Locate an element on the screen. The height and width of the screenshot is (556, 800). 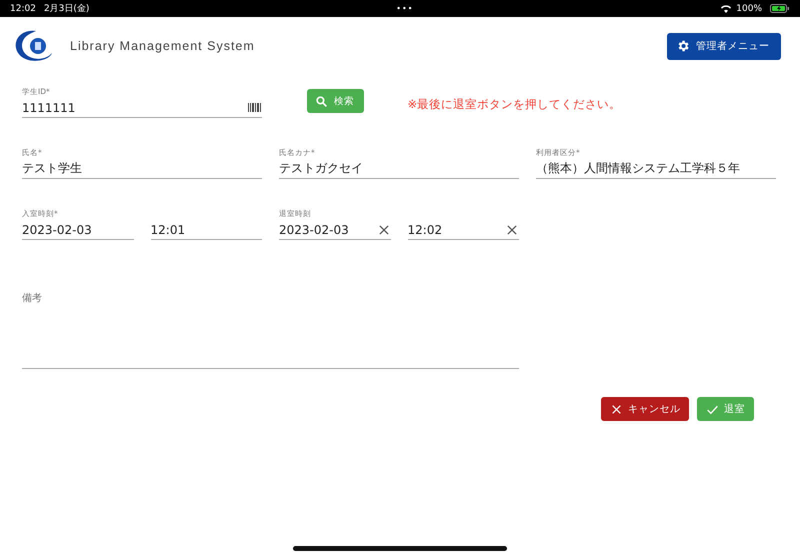
barcode-icon is located at coordinates (255, 107).